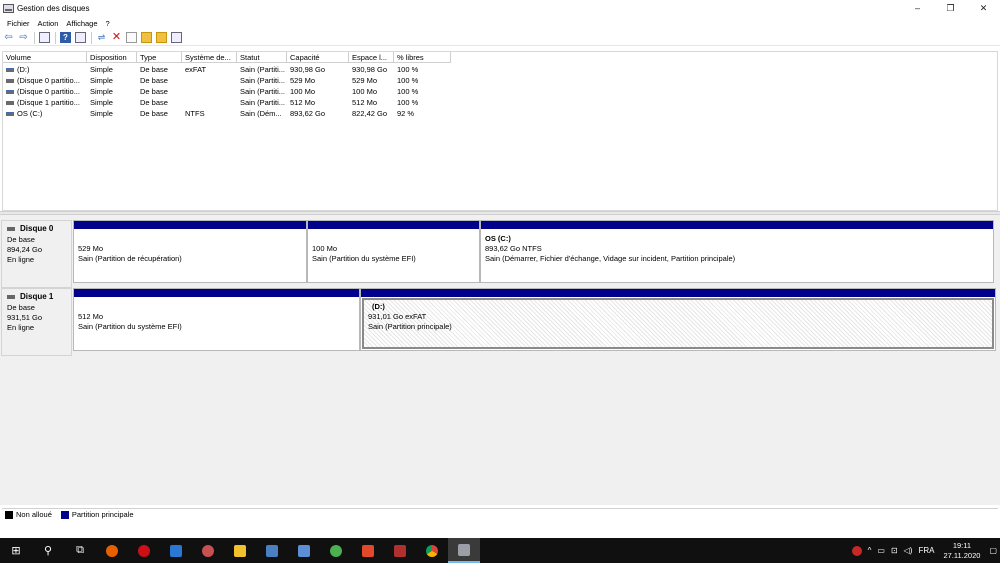 This screenshot has height=563, width=1000. What do you see at coordinates (80, 550) in the screenshot?
I see `task-view-icon: ⧉` at bounding box center [80, 550].